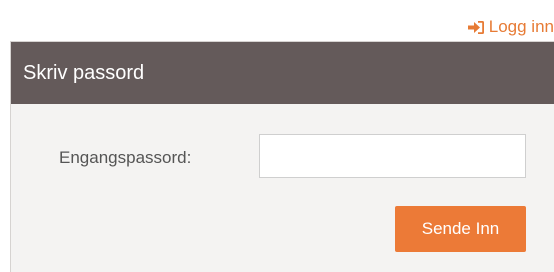  I want to click on submit-button: Sende Inn, so click(460, 229).